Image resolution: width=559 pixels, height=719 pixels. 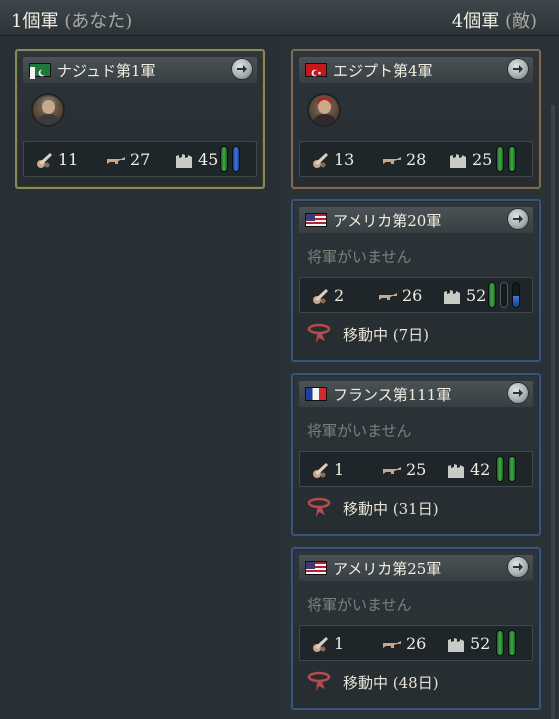 What do you see at coordinates (482, 159) in the screenshot?
I see `fortification-count: 25` at bounding box center [482, 159].